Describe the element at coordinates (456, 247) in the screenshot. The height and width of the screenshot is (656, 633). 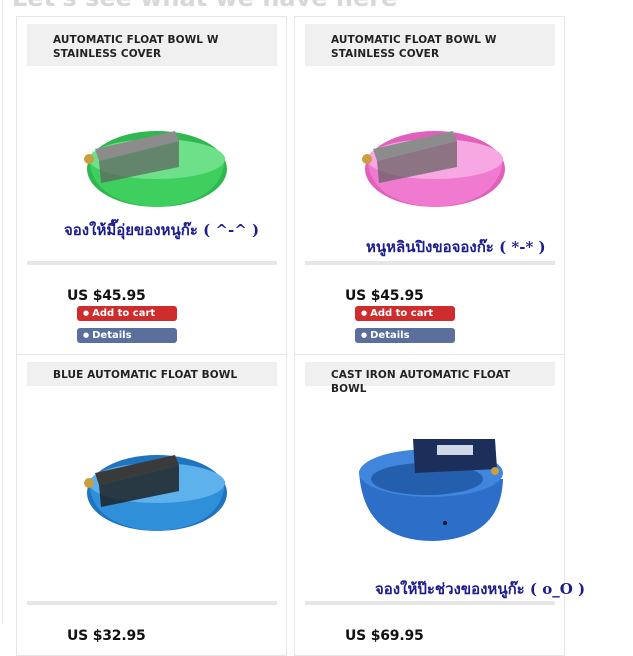
I see `product-caption: หนูหลินปิงขอจองก๊ะ ( *-* )` at that location.